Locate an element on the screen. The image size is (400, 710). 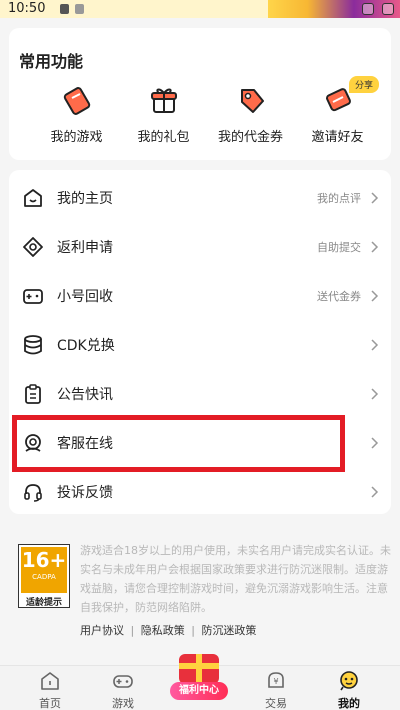
my-gifts-label: 我的礼包 is located at coordinates (163, 137).